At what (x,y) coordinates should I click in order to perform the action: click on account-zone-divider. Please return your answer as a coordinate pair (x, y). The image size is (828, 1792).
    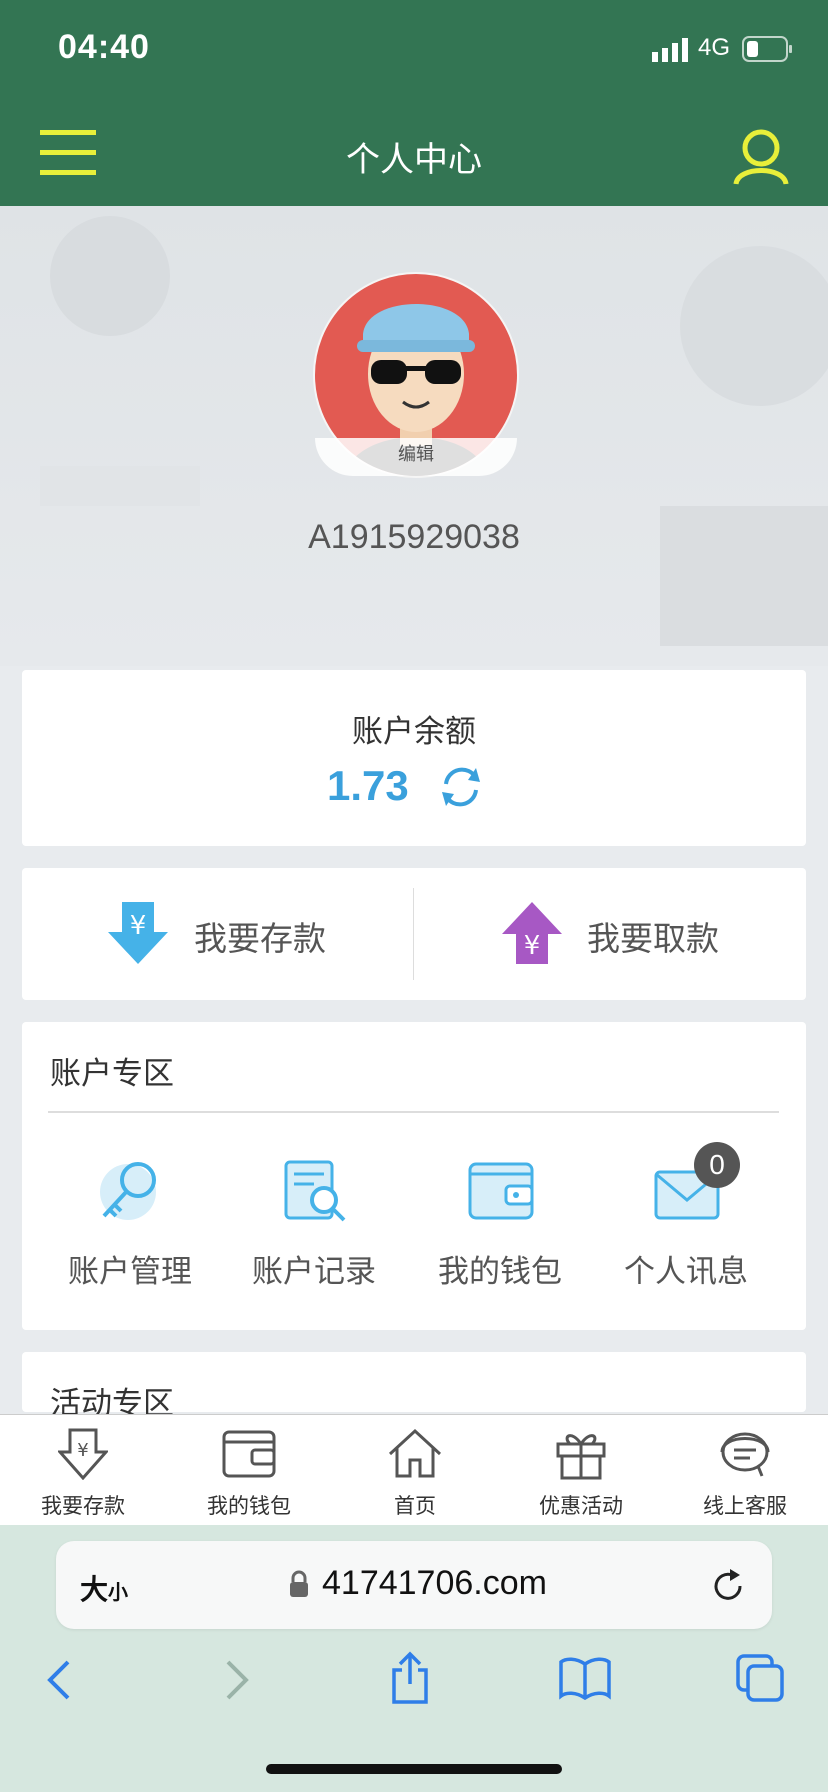
    Looking at the image, I should click on (413, 1112).